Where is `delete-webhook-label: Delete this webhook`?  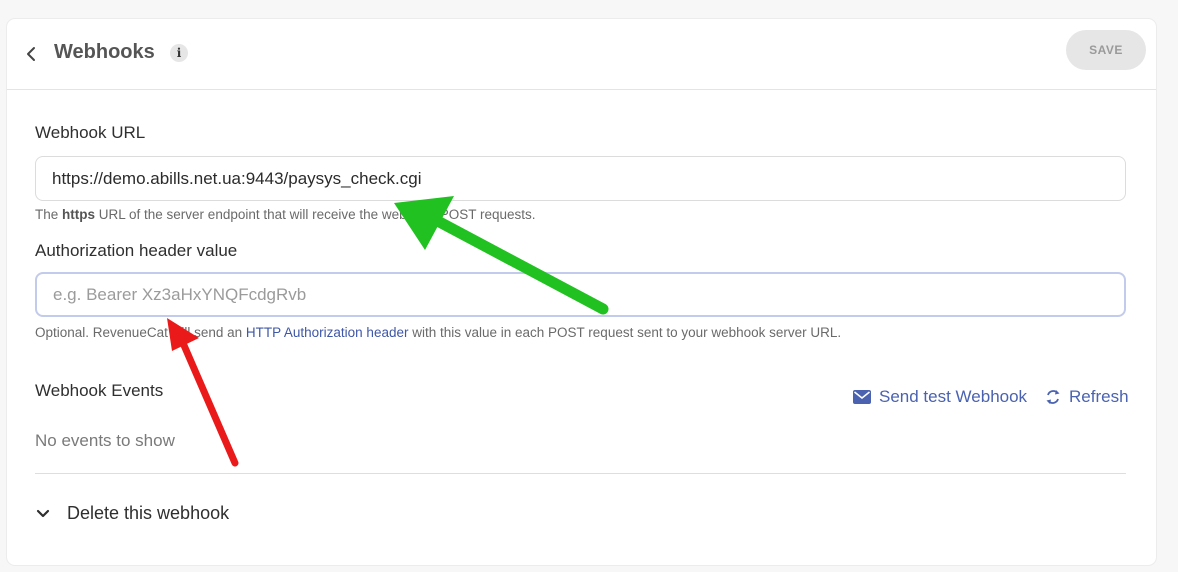
delete-webhook-label: Delete this webhook is located at coordinates (148, 513).